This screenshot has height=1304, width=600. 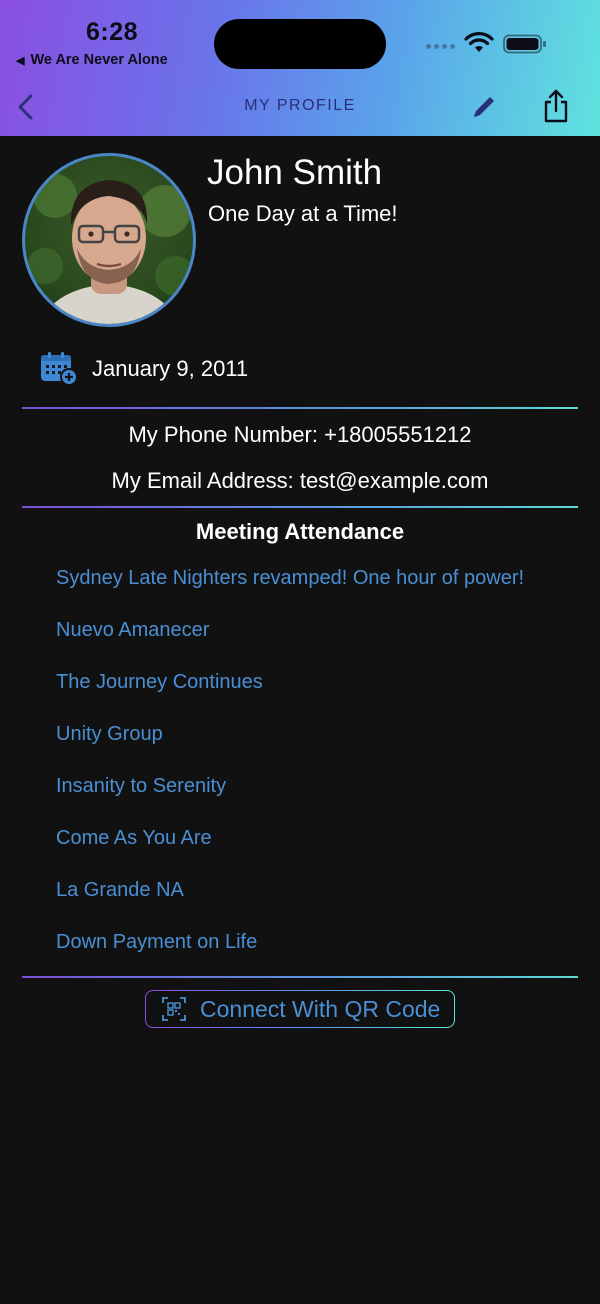 What do you see at coordinates (20, 60) in the screenshot?
I see `back-triangle-icon: ◀` at bounding box center [20, 60].